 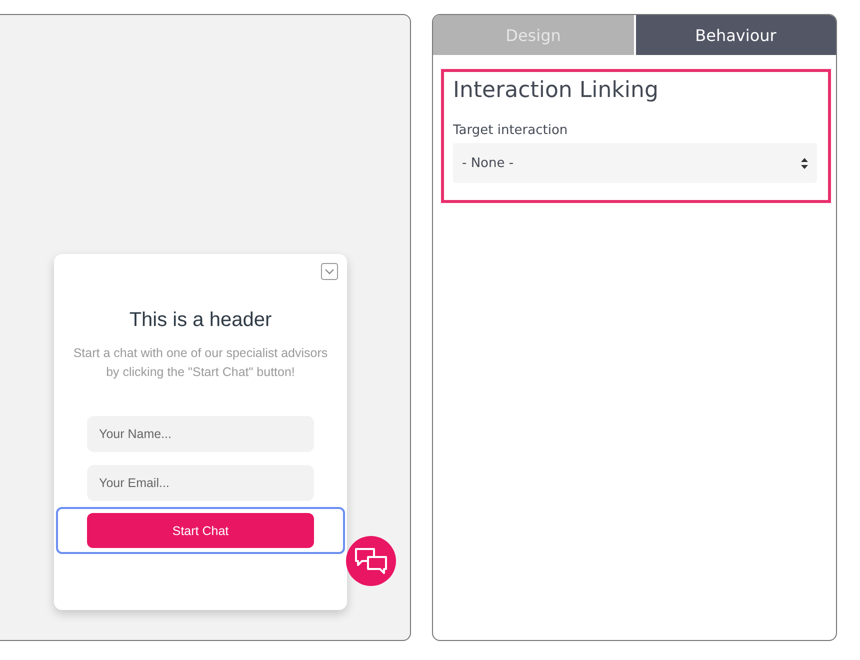 I want to click on section-title: Interaction Linking, so click(x=556, y=90).